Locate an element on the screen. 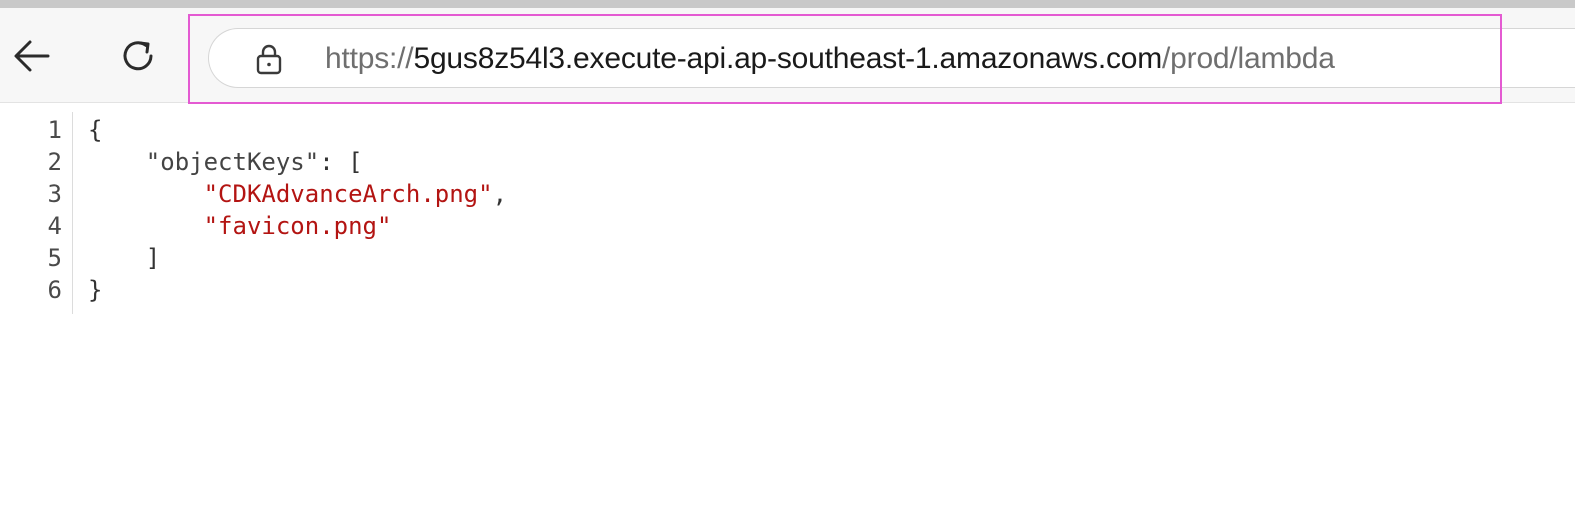 Image resolution: width=1575 pixels, height=510 pixels. arrow-left-icon is located at coordinates (32, 56).